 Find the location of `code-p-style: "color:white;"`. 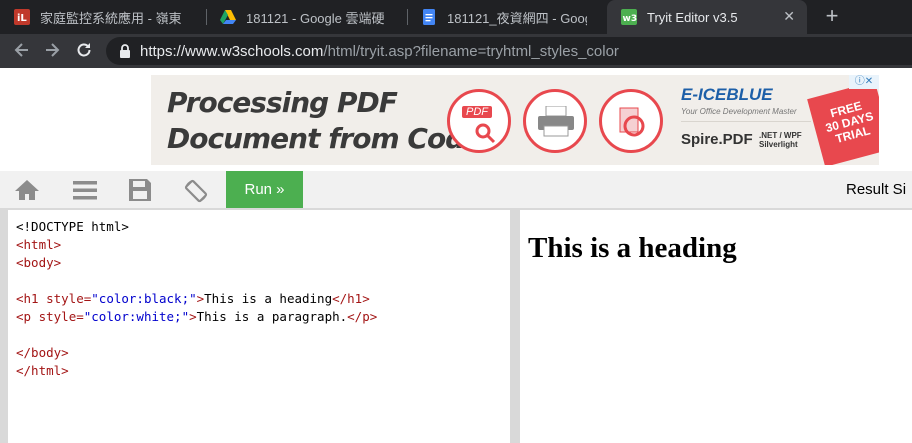

code-p-style: "color:white;" is located at coordinates (136, 316).